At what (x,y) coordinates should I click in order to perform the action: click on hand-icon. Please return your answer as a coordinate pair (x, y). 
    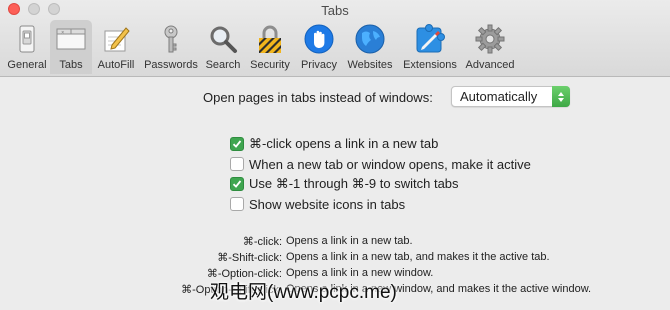
    Looking at the image, I should click on (319, 39).